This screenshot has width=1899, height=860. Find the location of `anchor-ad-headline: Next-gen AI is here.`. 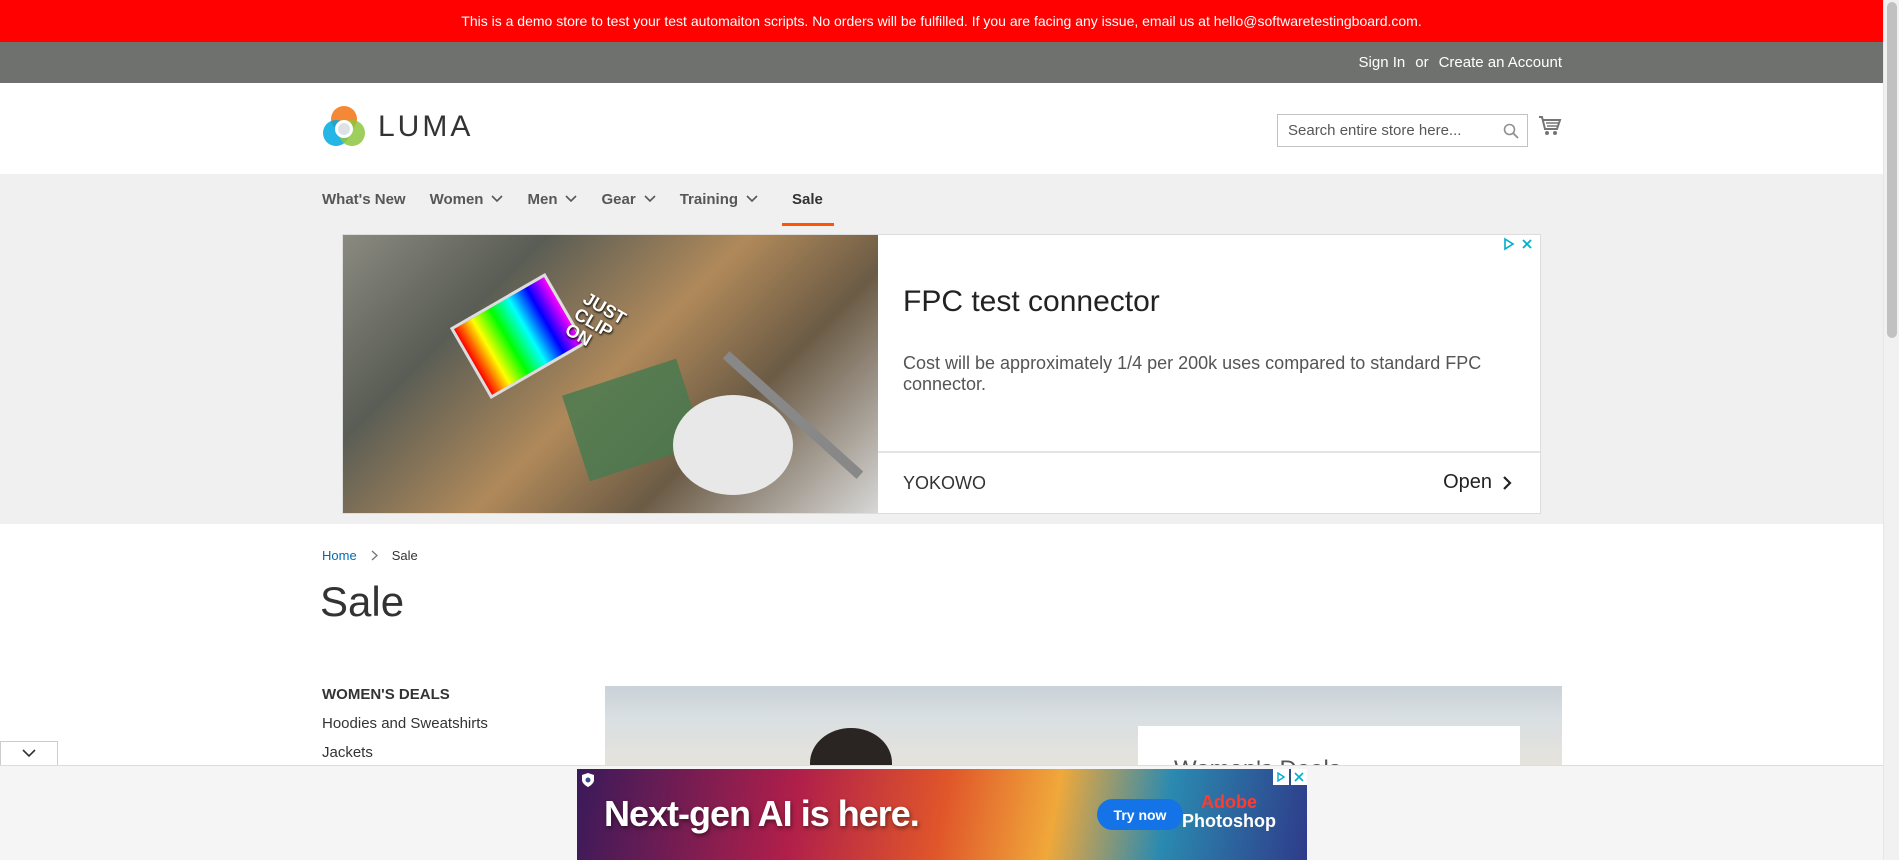

anchor-ad-headline: Next-gen AI is here. is located at coordinates (762, 813).